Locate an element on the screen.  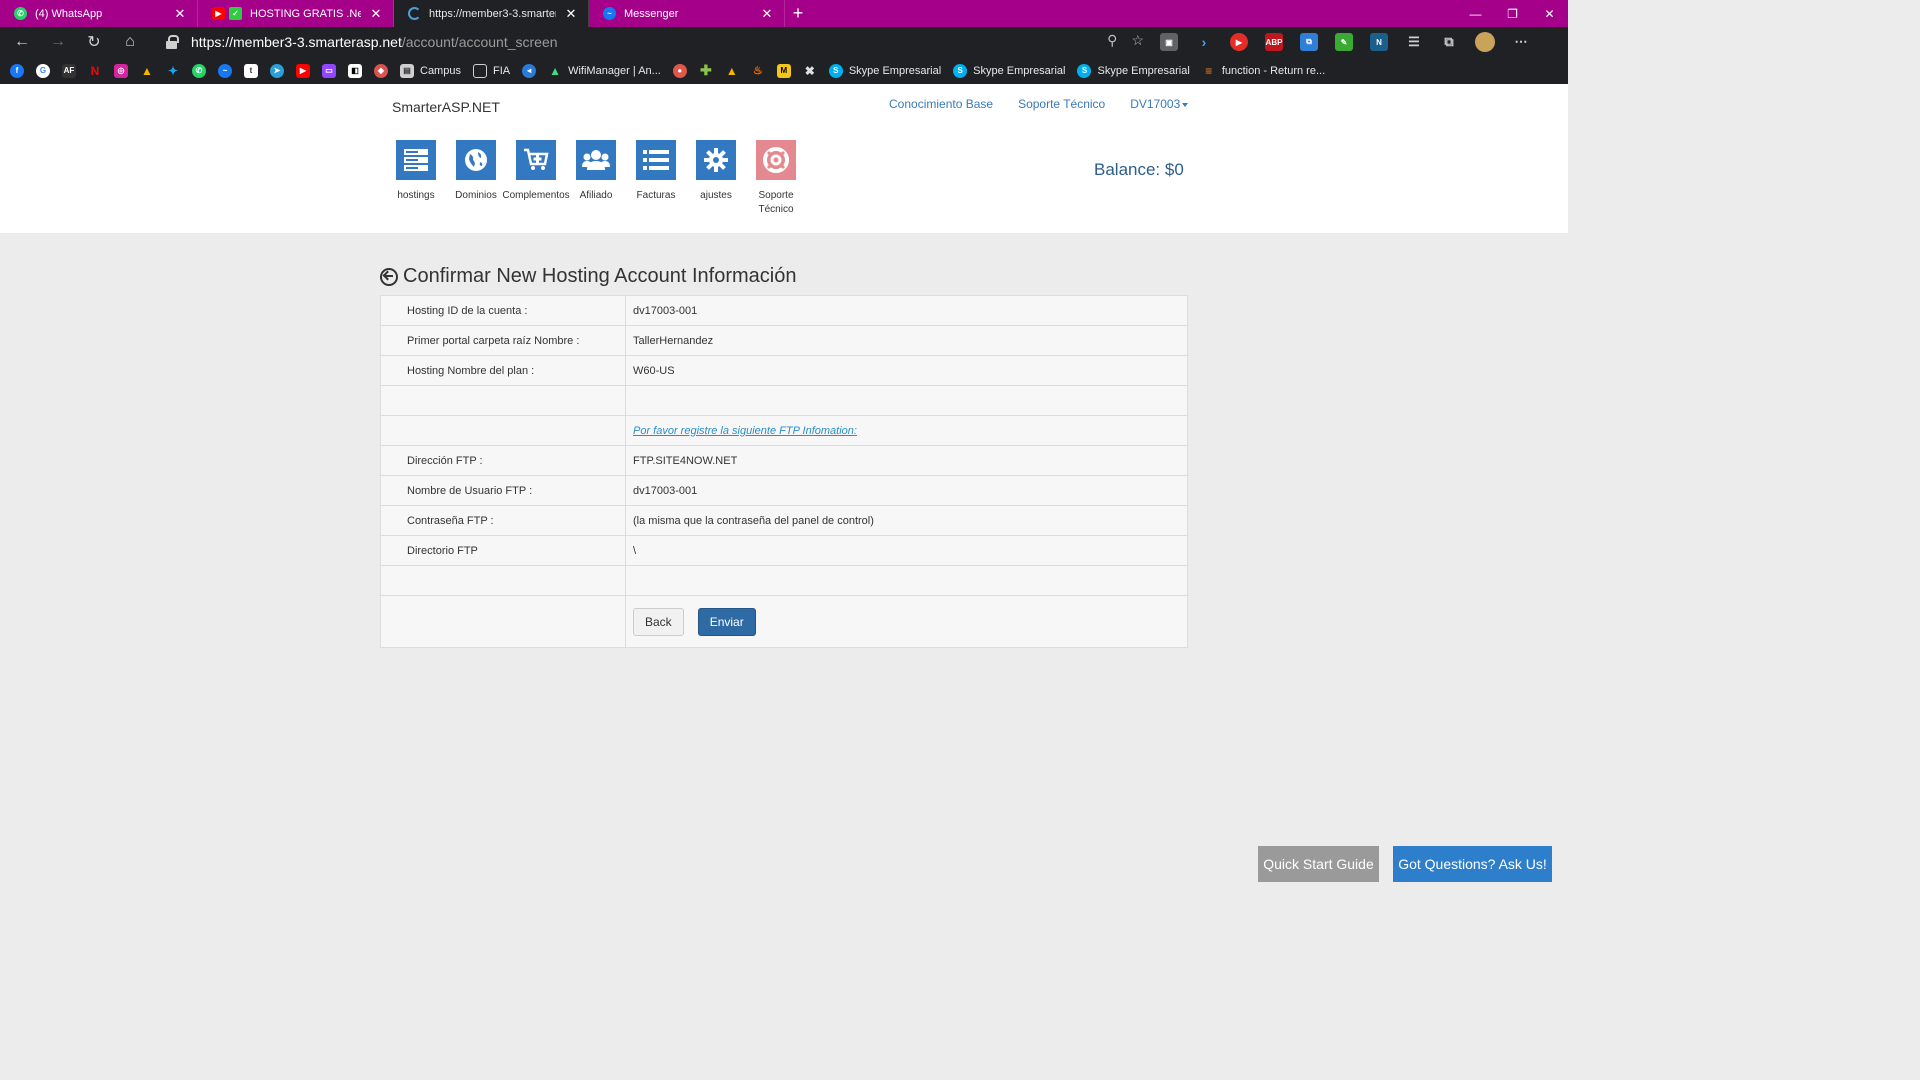
bookmark-netflix: N is located at coordinates (95, 71).